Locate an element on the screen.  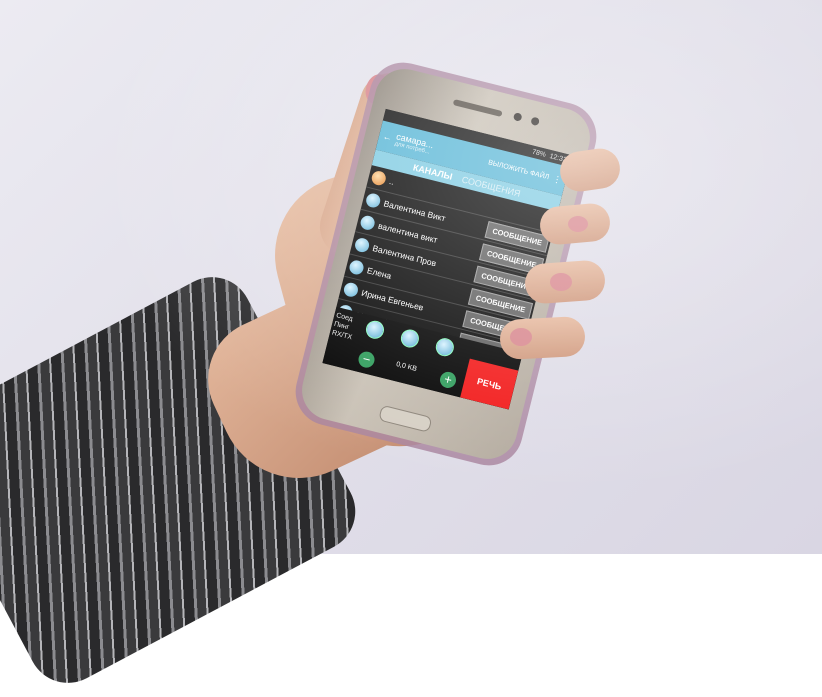
headset-icon is located at coordinates (375, 329).